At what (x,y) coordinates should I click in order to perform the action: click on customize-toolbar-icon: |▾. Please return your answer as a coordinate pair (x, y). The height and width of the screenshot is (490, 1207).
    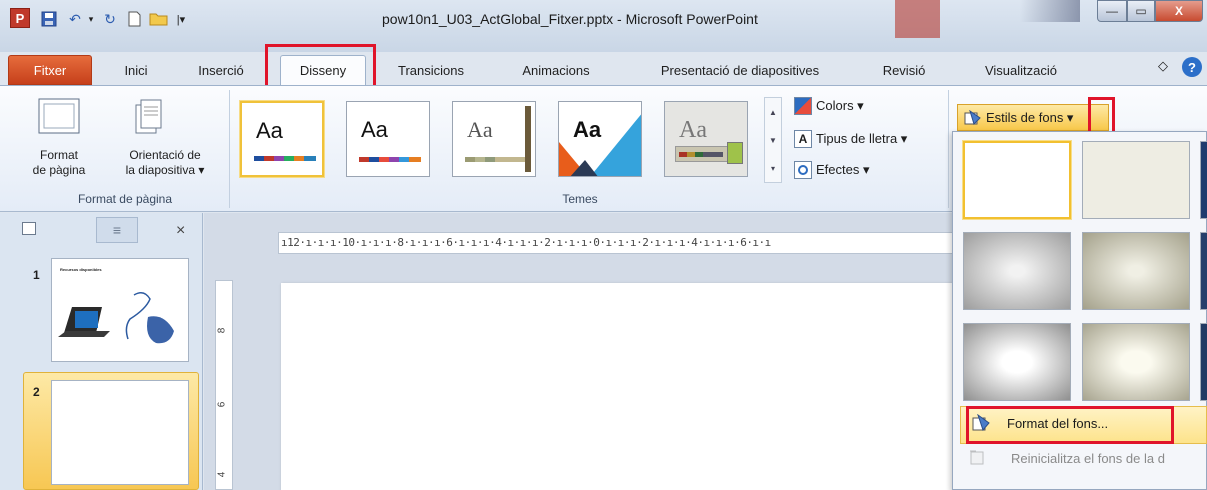
    Looking at the image, I should click on (181, 19).